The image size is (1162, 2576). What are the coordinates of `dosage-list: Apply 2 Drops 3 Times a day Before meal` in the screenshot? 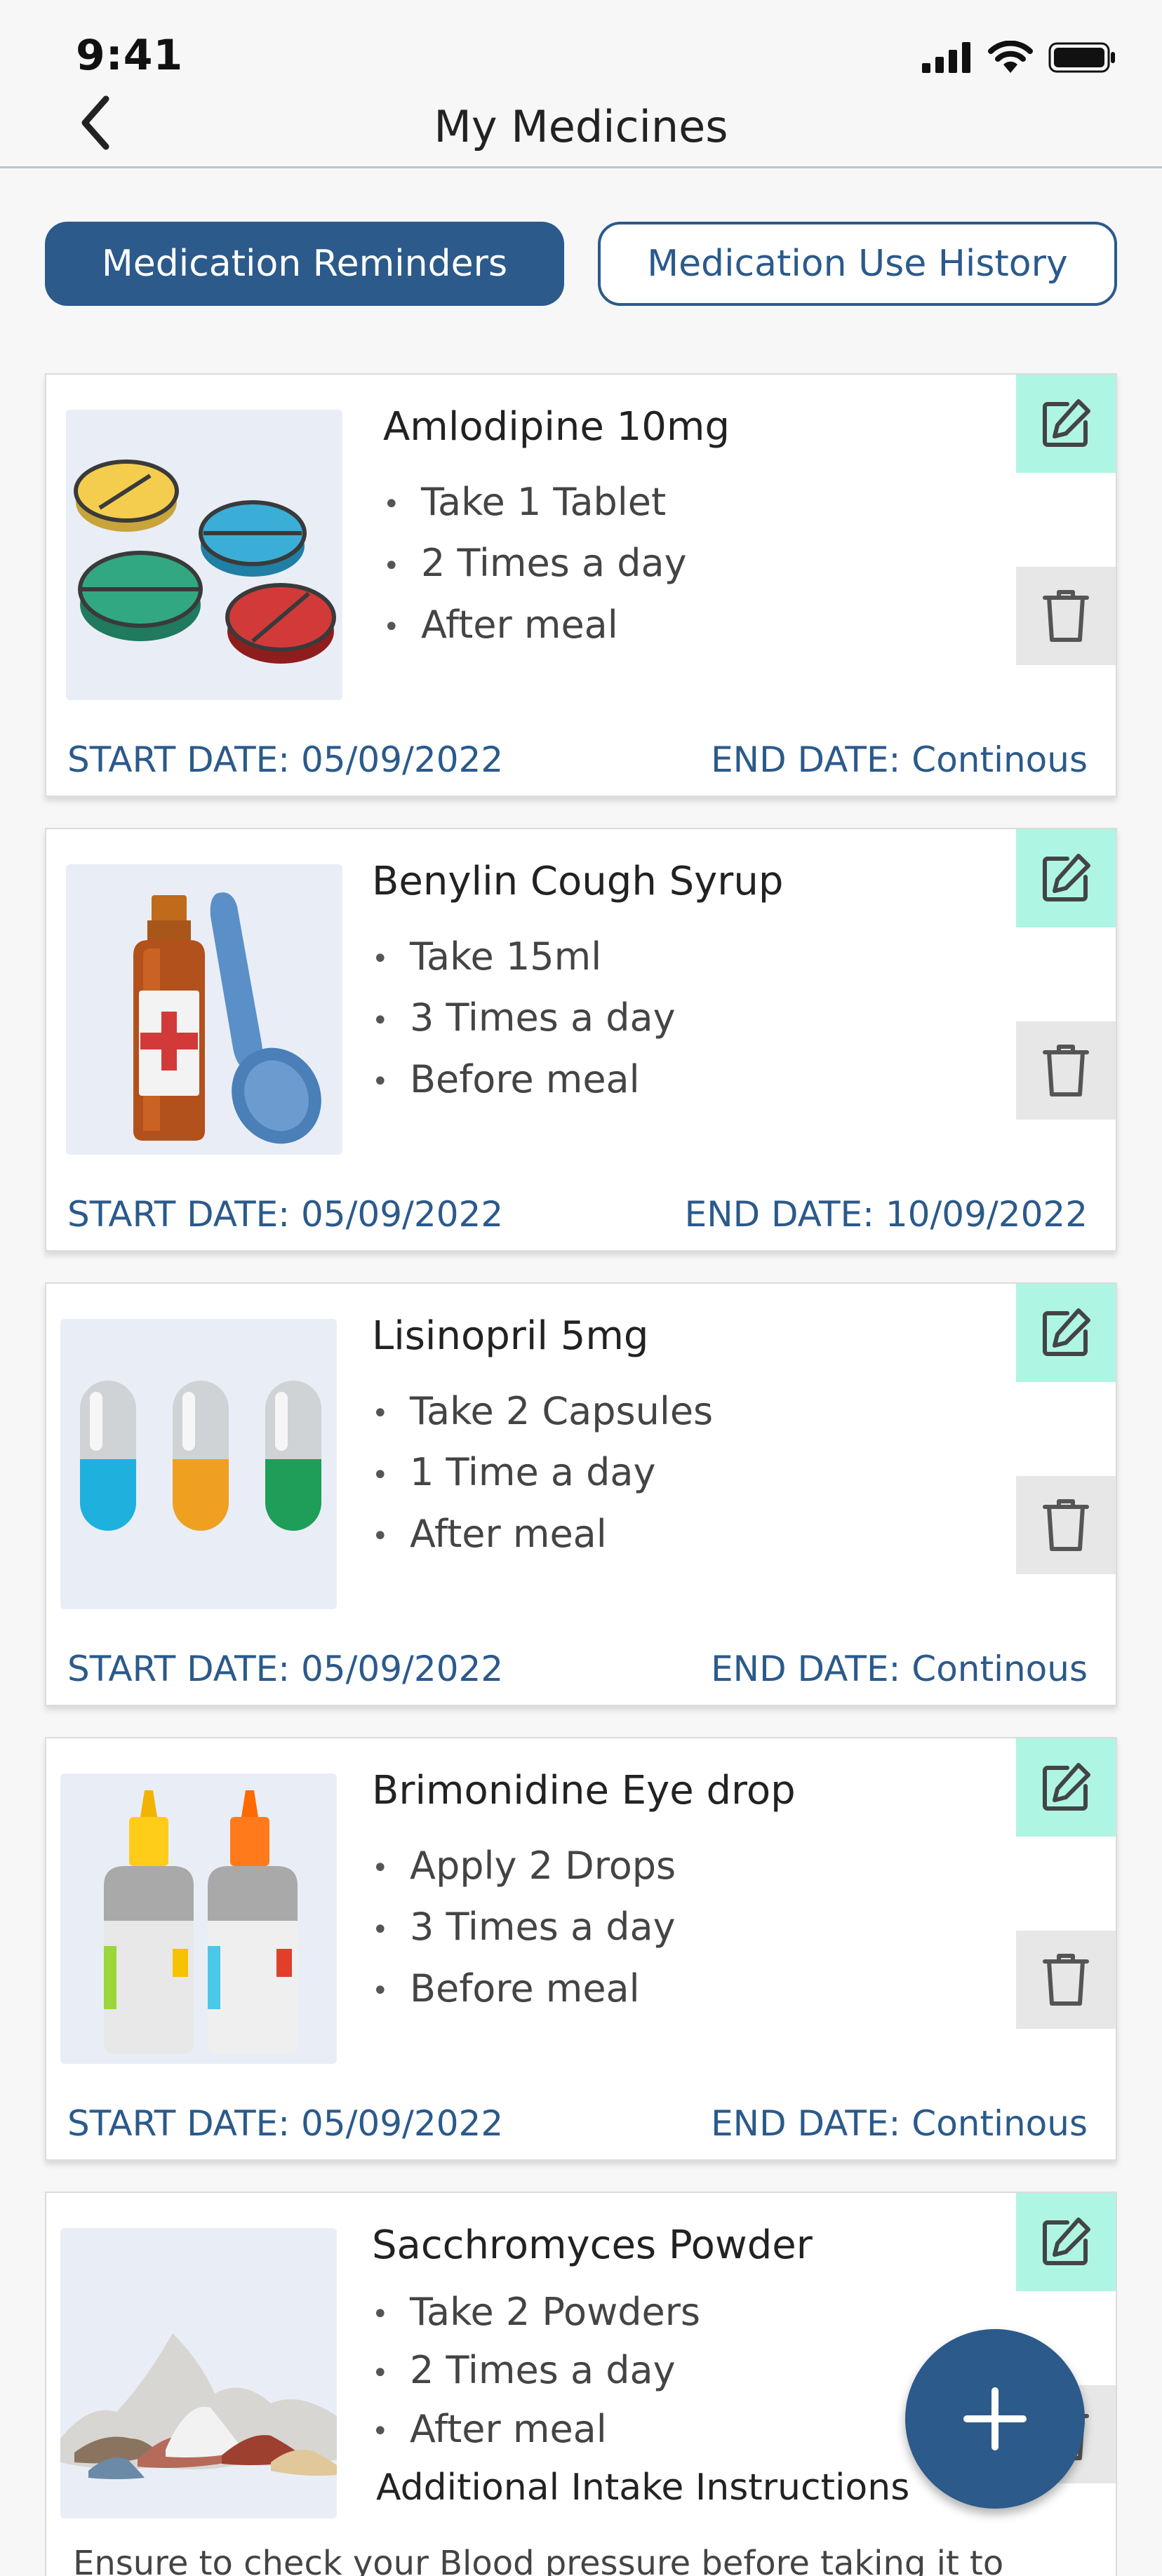 It's located at (524, 1928).